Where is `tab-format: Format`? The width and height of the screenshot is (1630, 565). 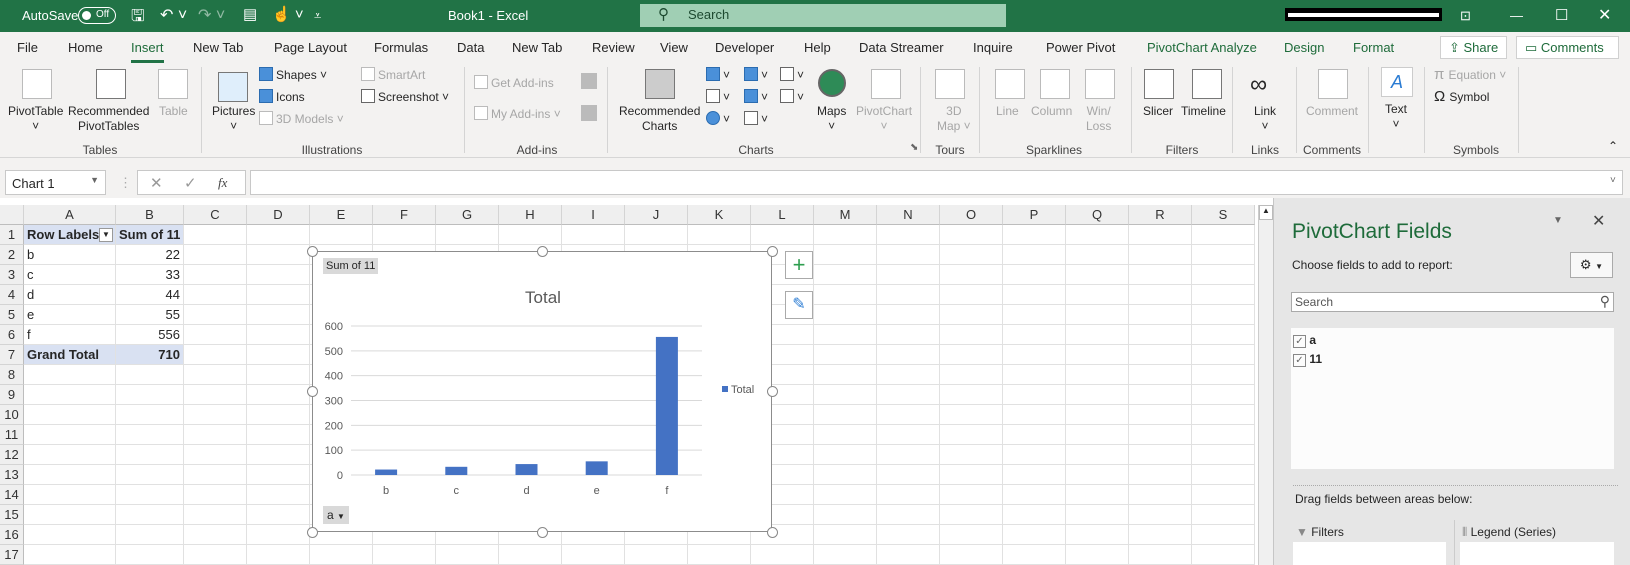 tab-format: Format is located at coordinates (1373, 47).